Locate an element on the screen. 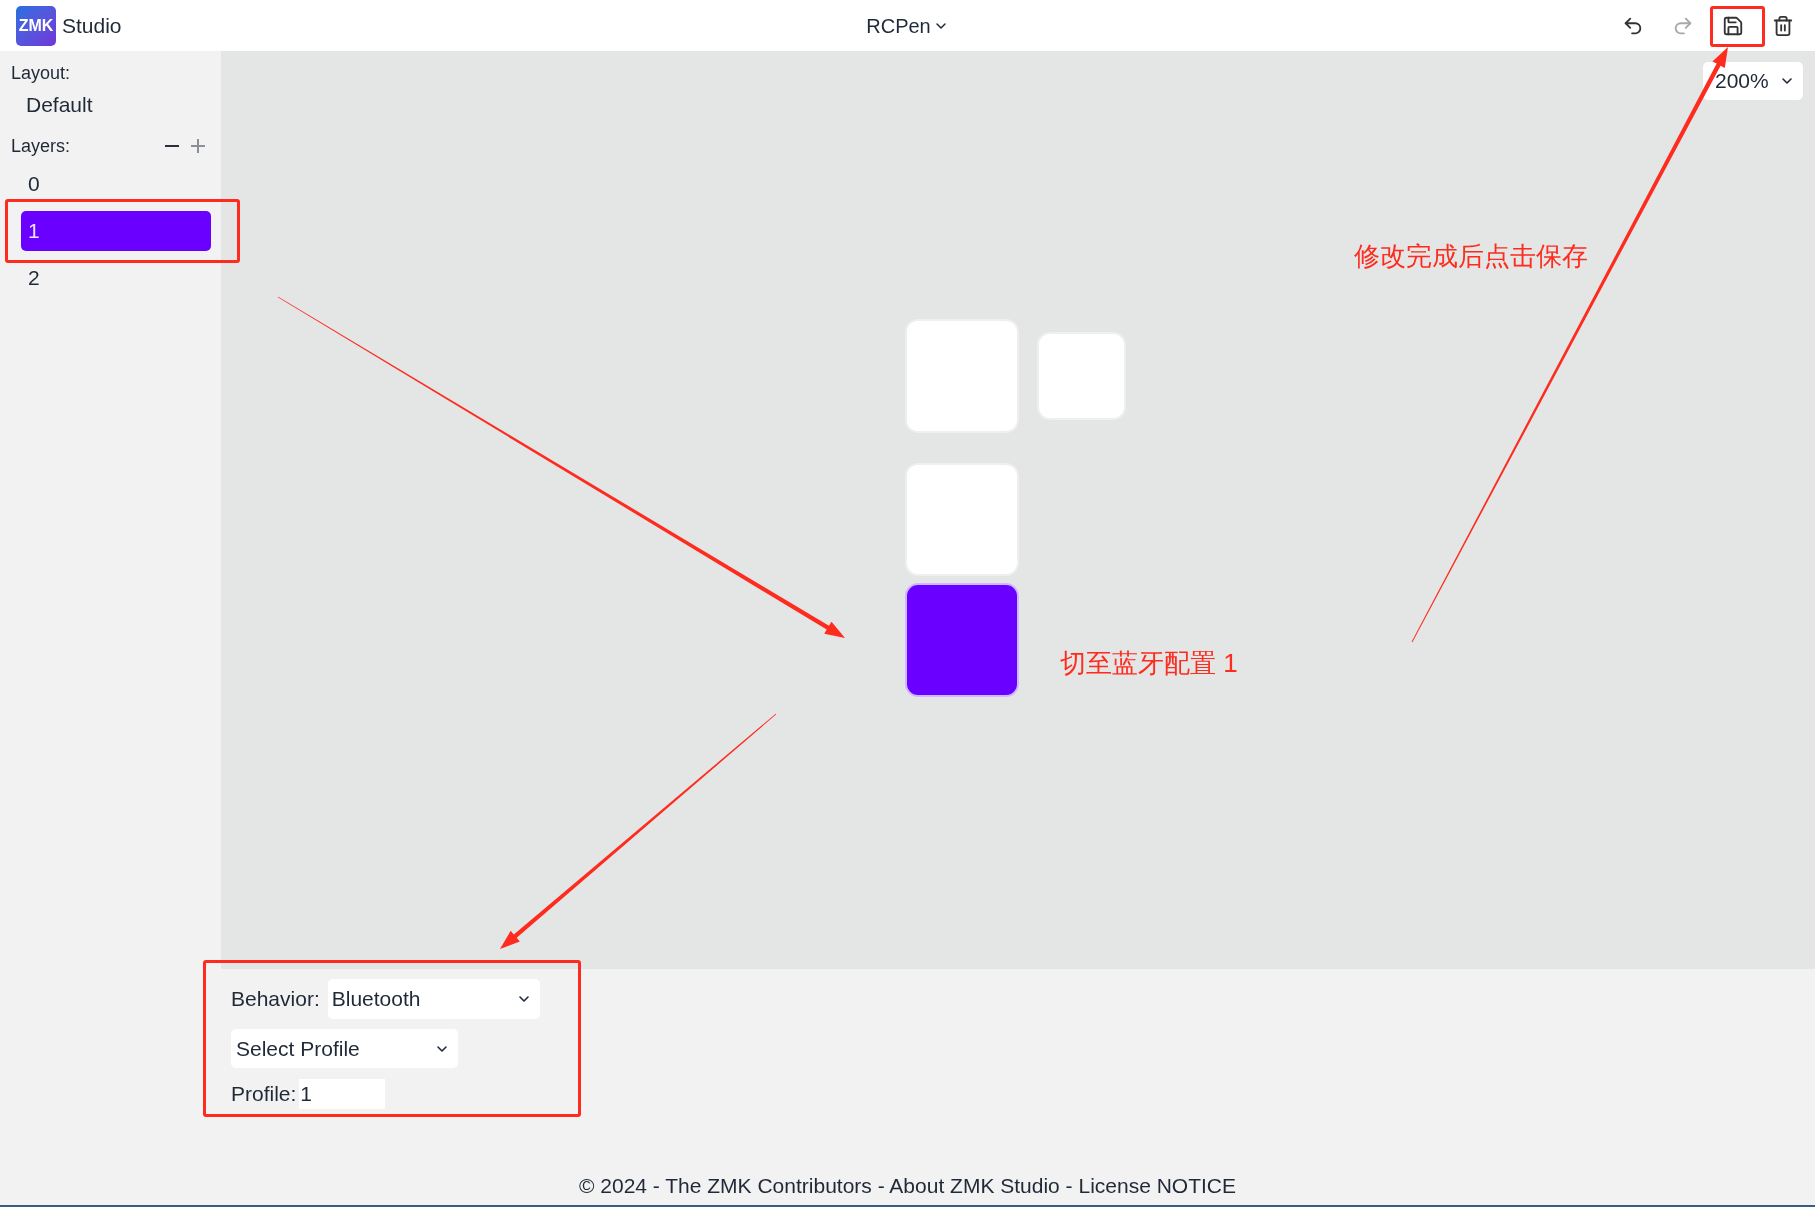 The height and width of the screenshot is (1207, 1815). layers-label: Layers: is located at coordinates (40, 146).